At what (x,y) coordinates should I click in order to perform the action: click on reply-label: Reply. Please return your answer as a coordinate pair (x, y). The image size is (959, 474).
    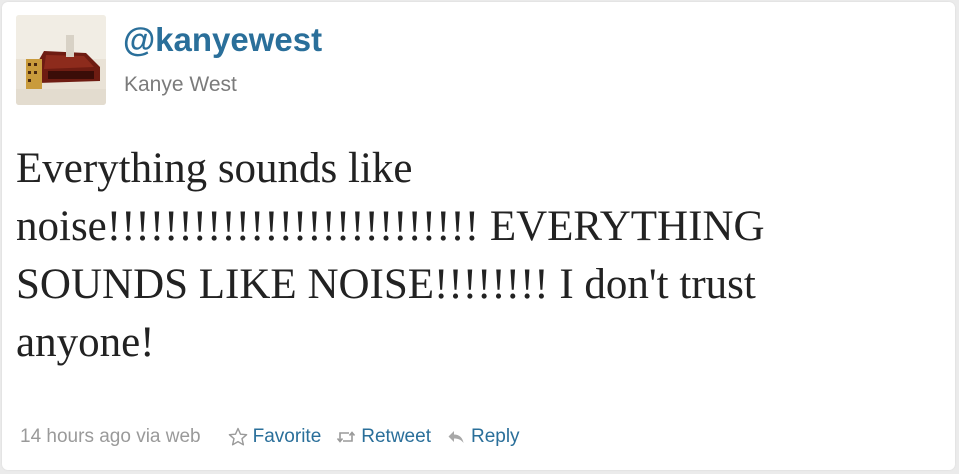
    Looking at the image, I should click on (495, 436).